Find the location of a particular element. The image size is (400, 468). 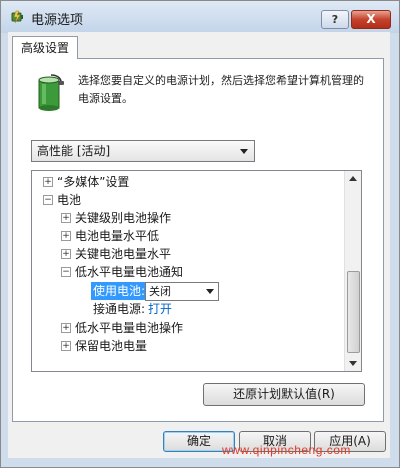

tree-item-label: 关键电池电量水平 is located at coordinates (123, 254).